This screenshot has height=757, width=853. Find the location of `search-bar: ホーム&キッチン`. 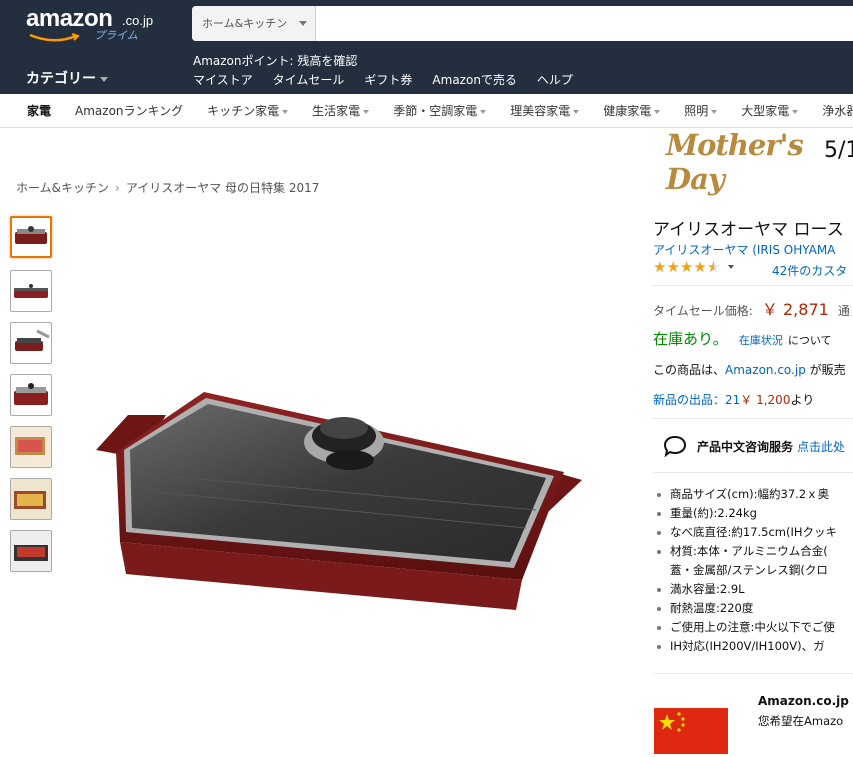

search-bar: ホーム&キッチン is located at coordinates (522, 24).